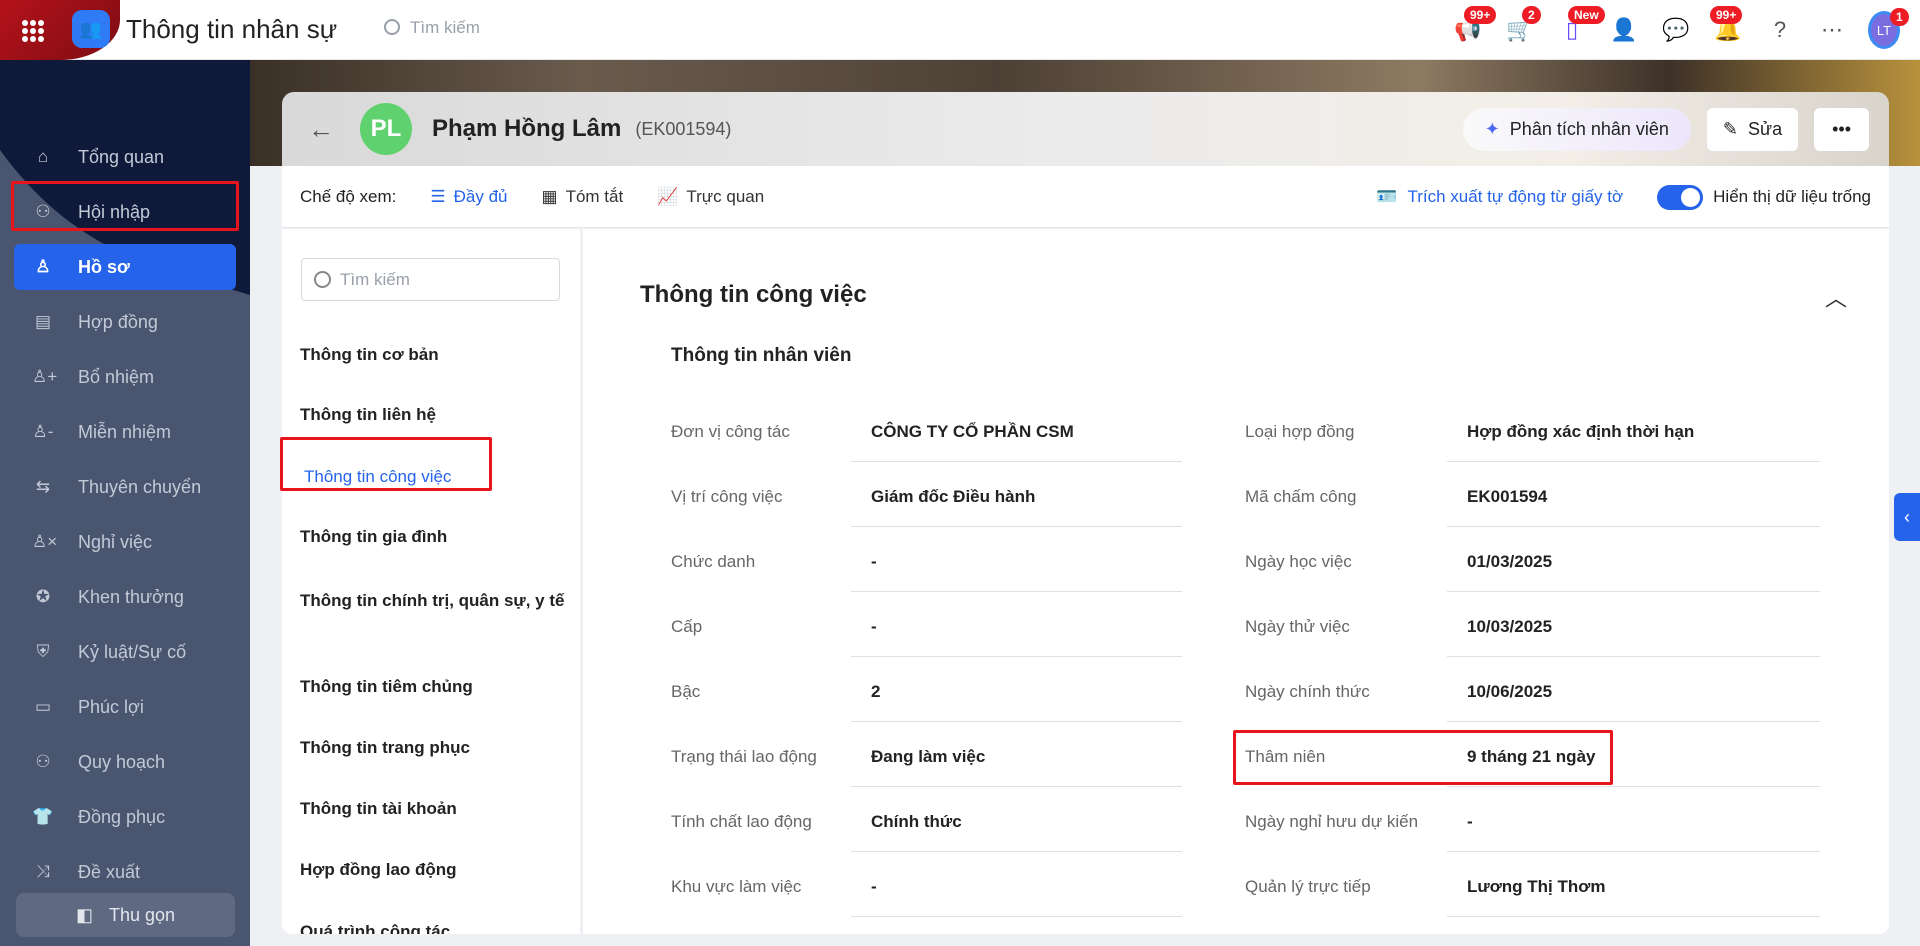 The height and width of the screenshot is (946, 1920). I want to click on section-nav-item: Thông tin tiêm chủng, so click(435, 687).